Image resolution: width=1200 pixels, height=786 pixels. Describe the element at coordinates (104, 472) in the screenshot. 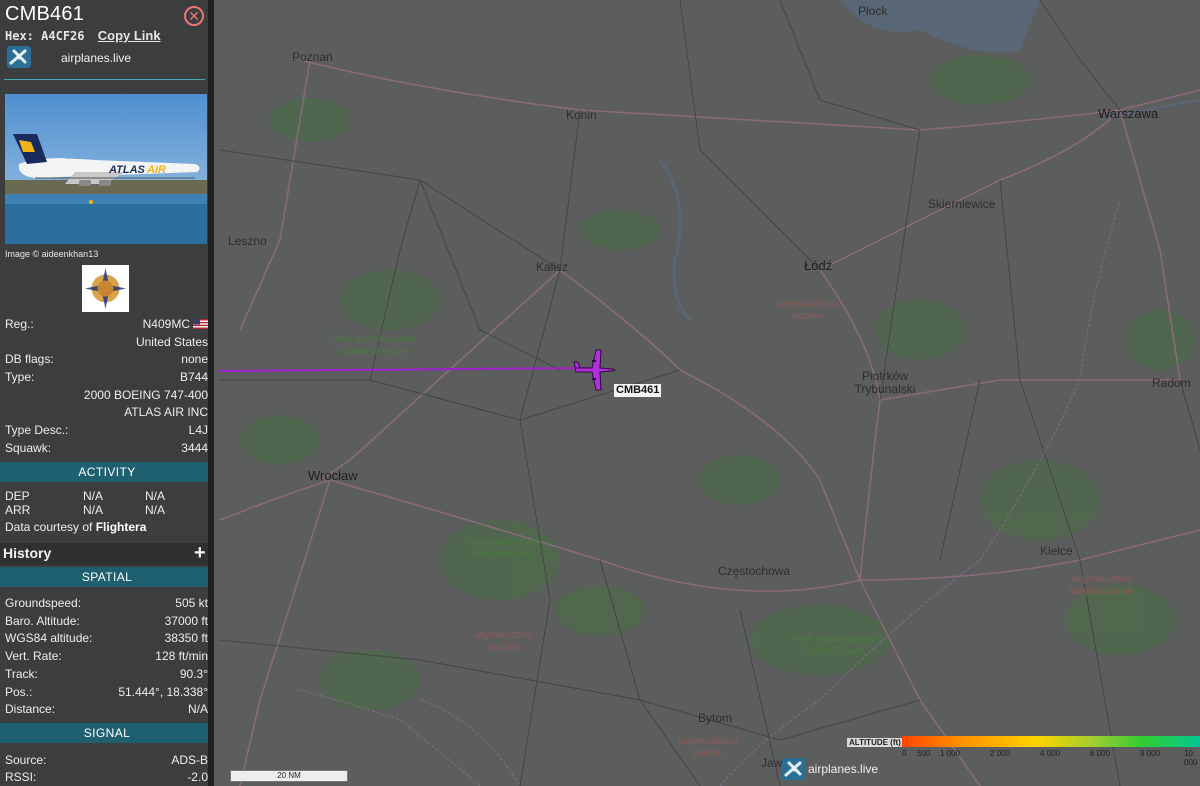

I see `activity-header: ACTIVITY` at that location.